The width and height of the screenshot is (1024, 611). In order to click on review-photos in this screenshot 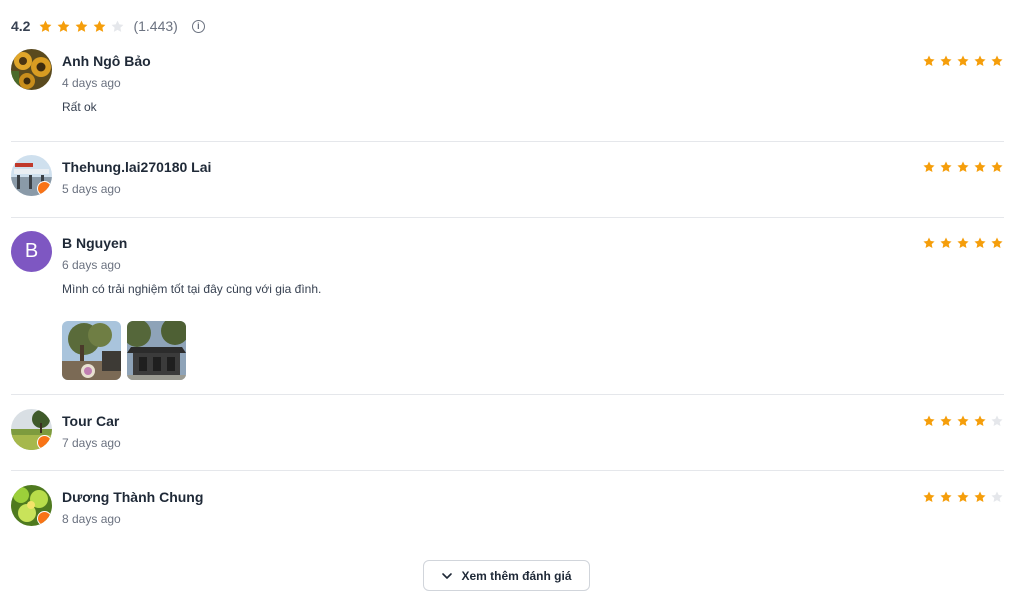, I will do `click(124, 350)`.